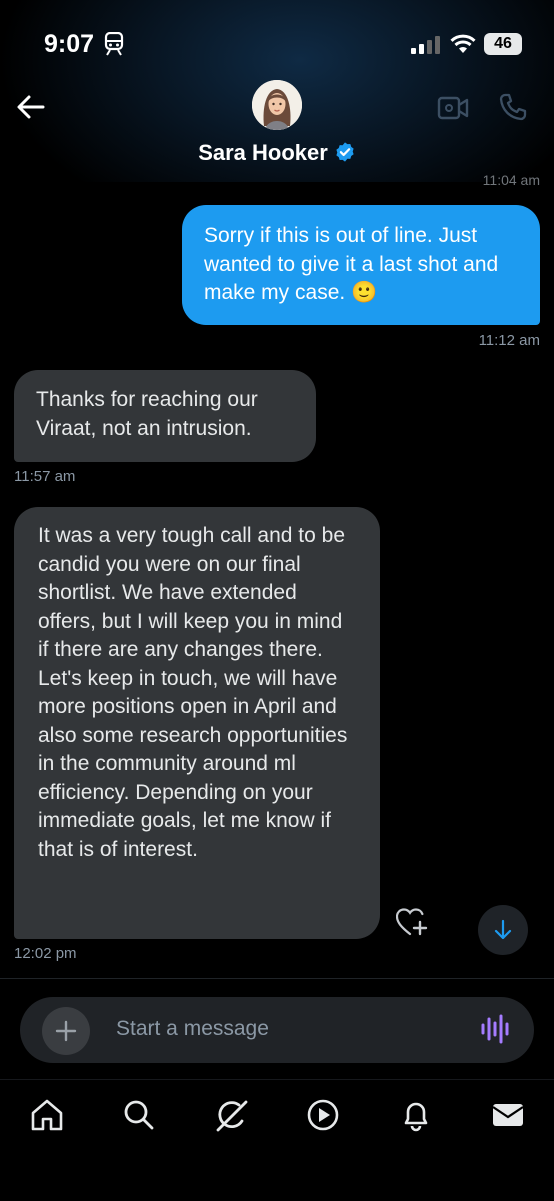 Image resolution: width=554 pixels, height=1201 pixels. Describe the element at coordinates (45, 476) in the screenshot. I see `message-timestamp: 11:57 am` at that location.